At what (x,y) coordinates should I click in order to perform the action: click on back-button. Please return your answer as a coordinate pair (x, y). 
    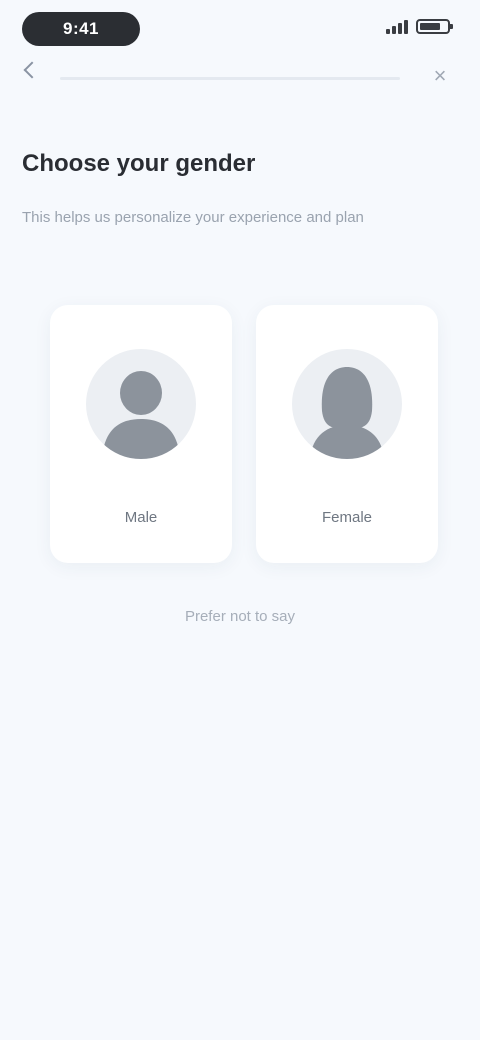
    Looking at the image, I should click on (32, 70).